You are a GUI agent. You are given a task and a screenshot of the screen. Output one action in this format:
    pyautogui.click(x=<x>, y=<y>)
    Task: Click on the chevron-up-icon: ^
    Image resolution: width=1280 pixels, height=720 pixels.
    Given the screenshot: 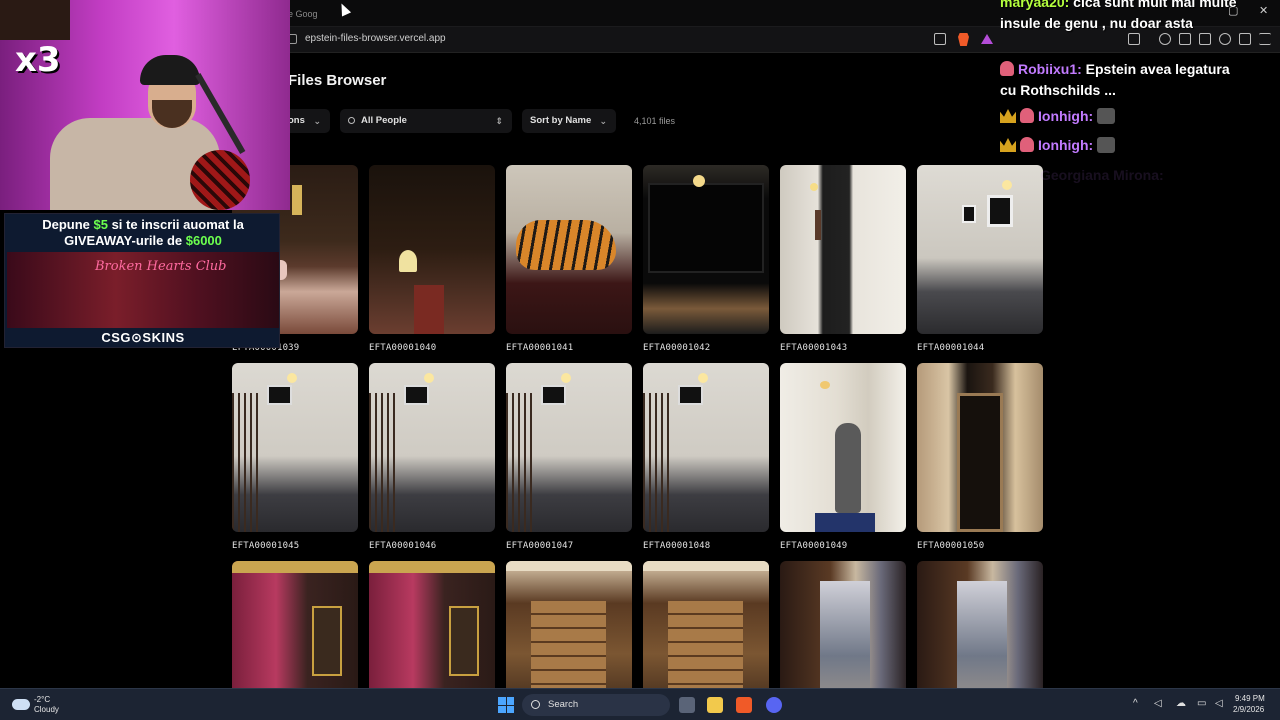 What is the action you would take?
    pyautogui.click(x=1135, y=703)
    